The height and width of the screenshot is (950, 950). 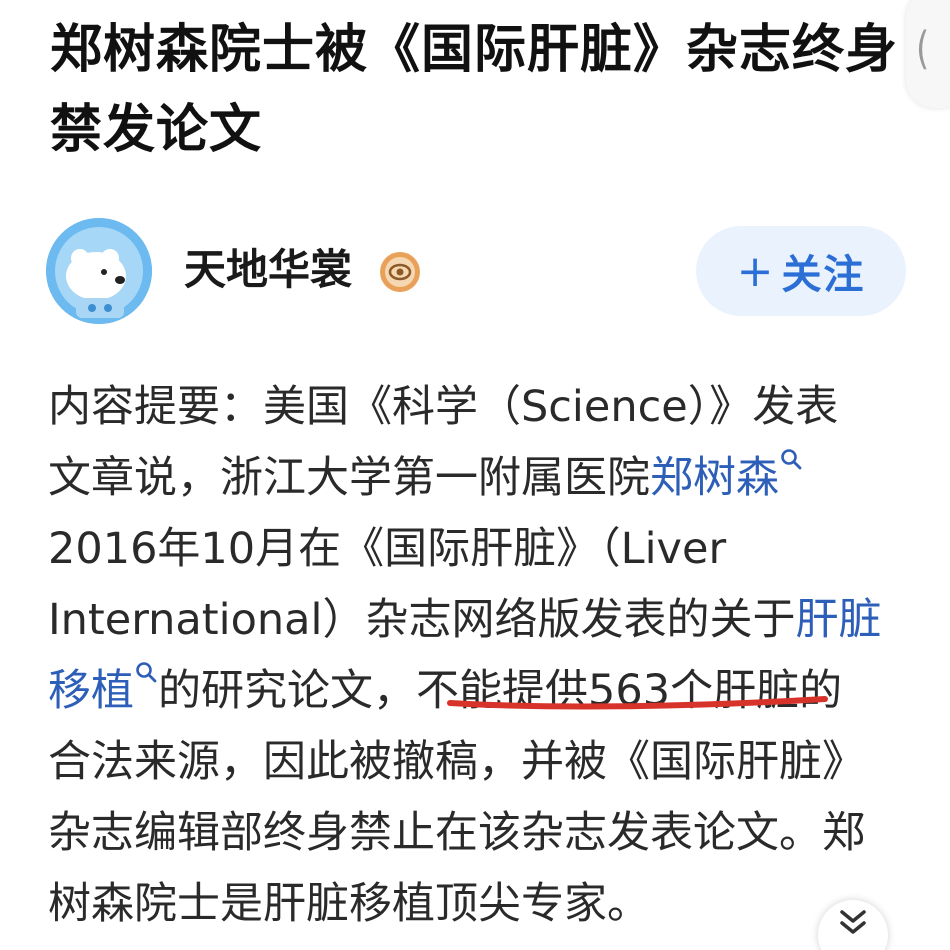 I want to click on article-title: 郑树森院士被《国际肝脏》杂志终身禁发论文, so click(x=474, y=90).